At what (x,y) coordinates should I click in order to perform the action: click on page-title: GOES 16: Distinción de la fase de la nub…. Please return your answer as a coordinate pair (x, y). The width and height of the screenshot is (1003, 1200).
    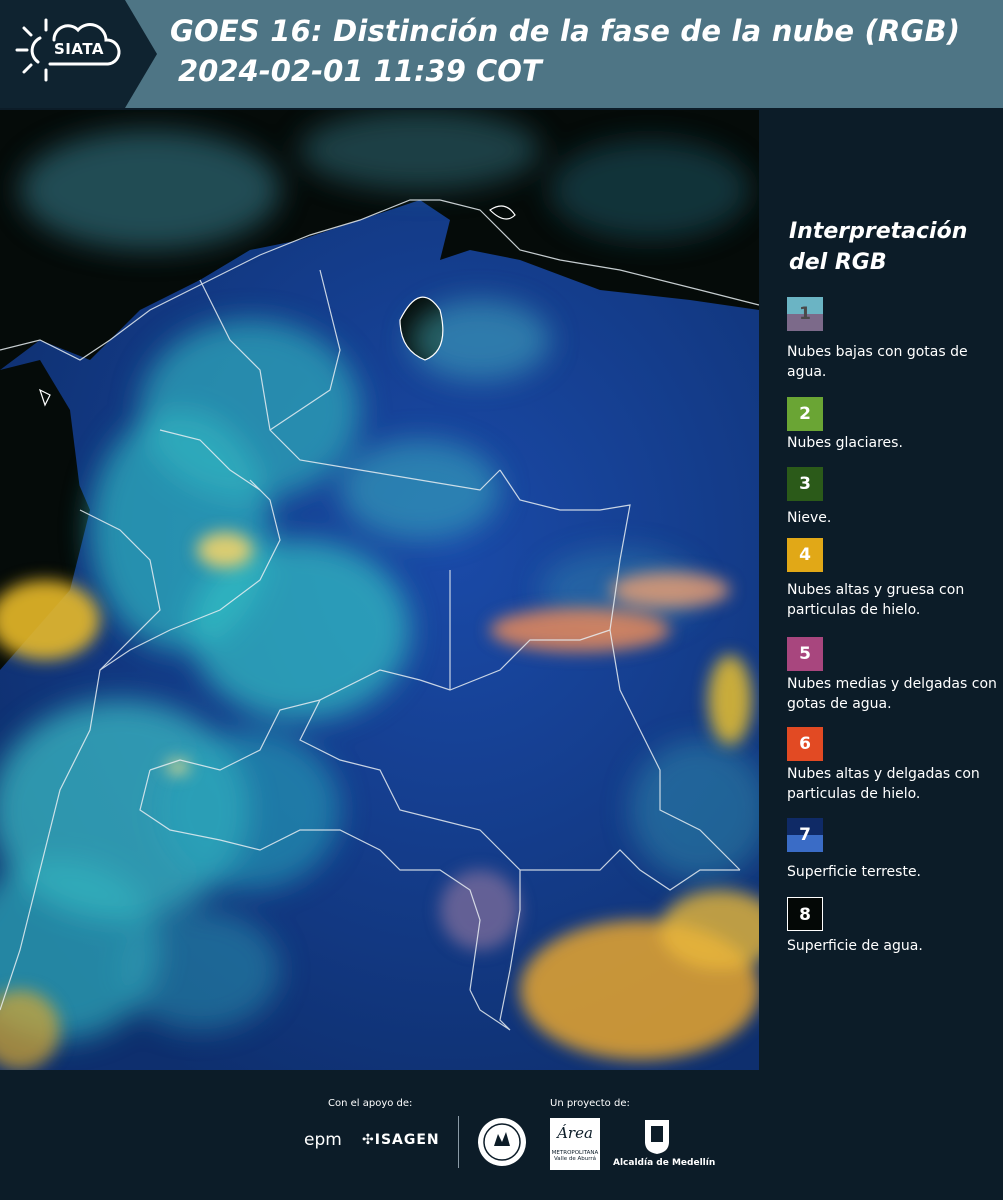
    Looking at the image, I should click on (565, 31).